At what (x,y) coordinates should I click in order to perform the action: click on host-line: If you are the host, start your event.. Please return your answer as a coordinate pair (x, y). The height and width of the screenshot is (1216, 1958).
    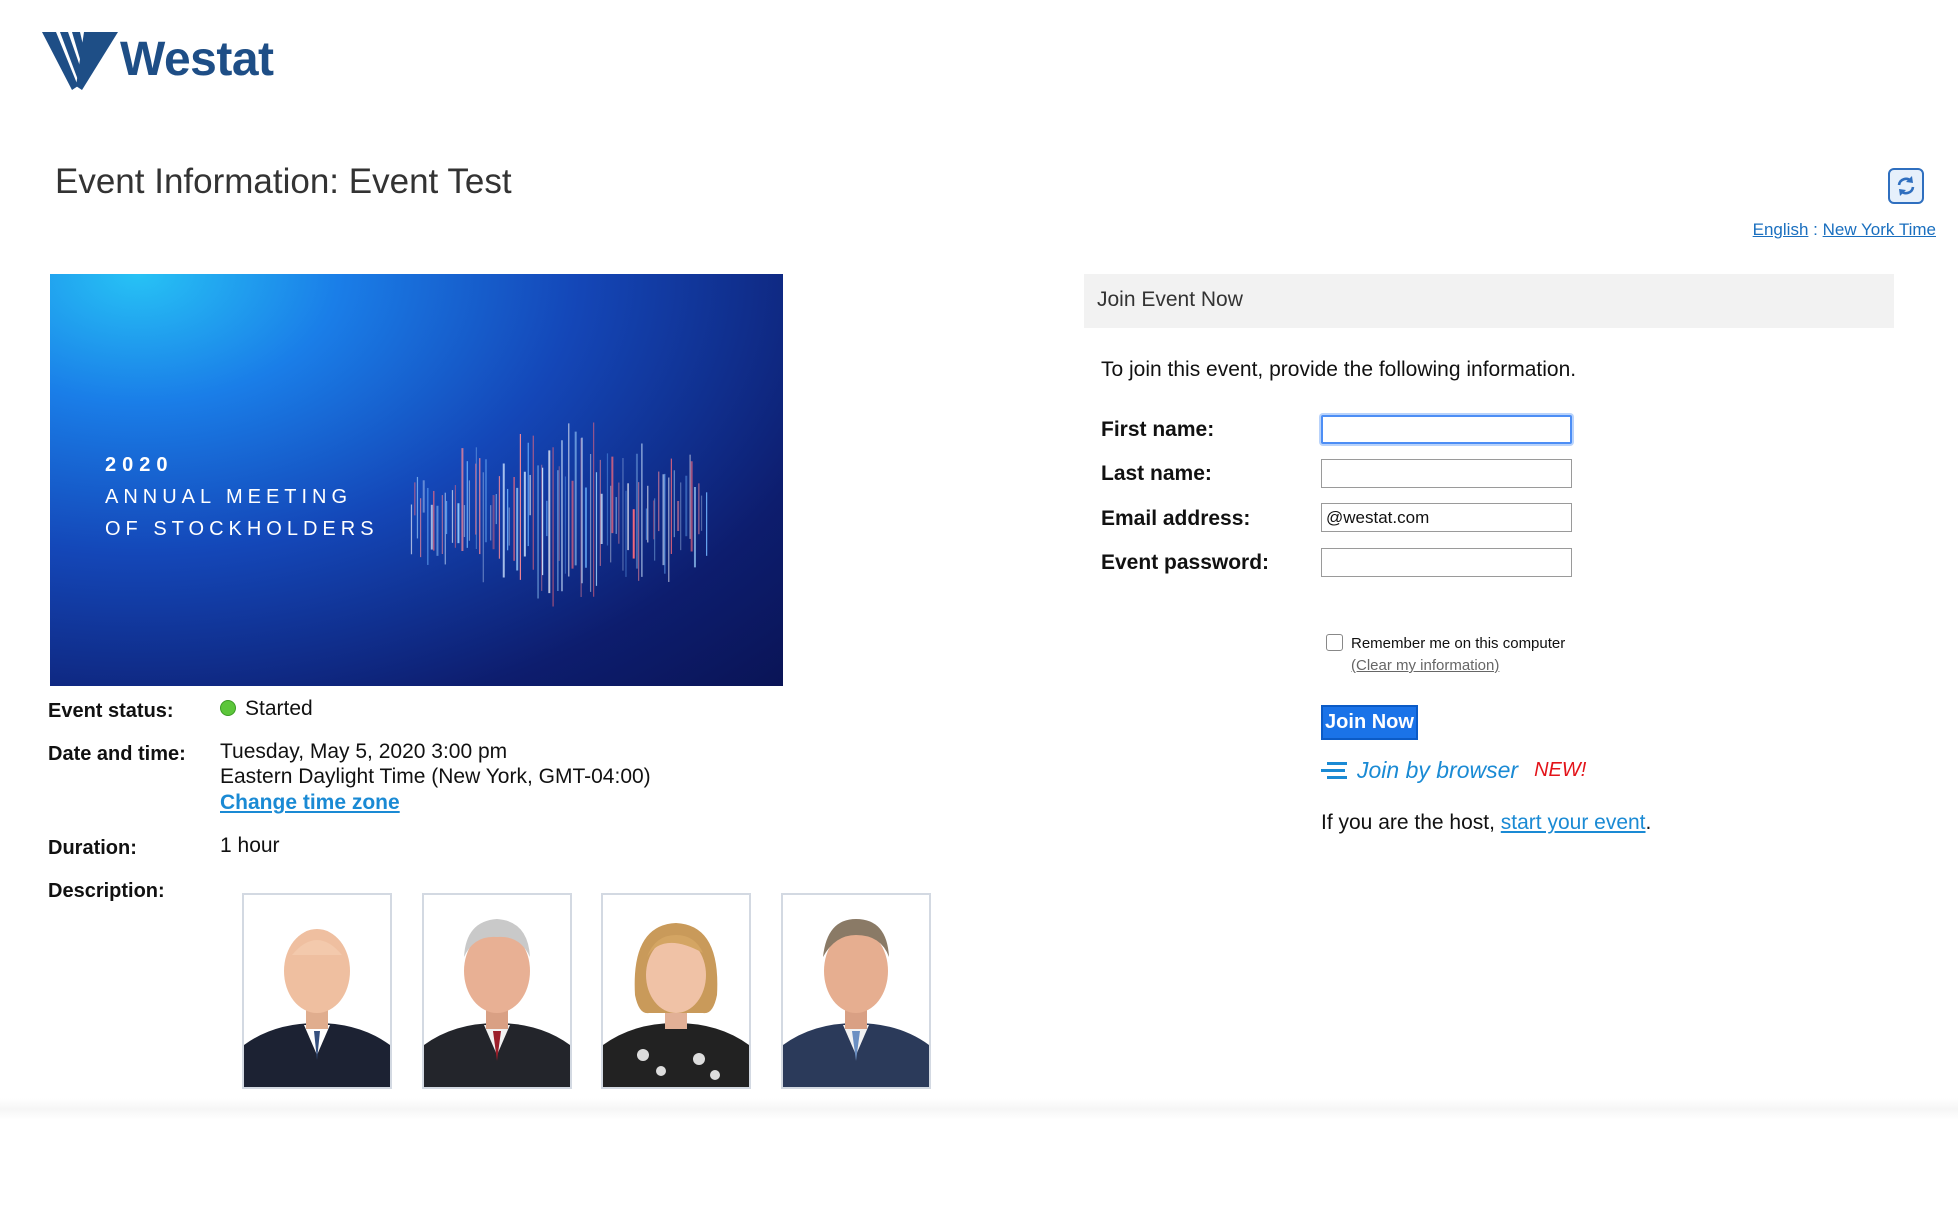
    Looking at the image, I should click on (1486, 823).